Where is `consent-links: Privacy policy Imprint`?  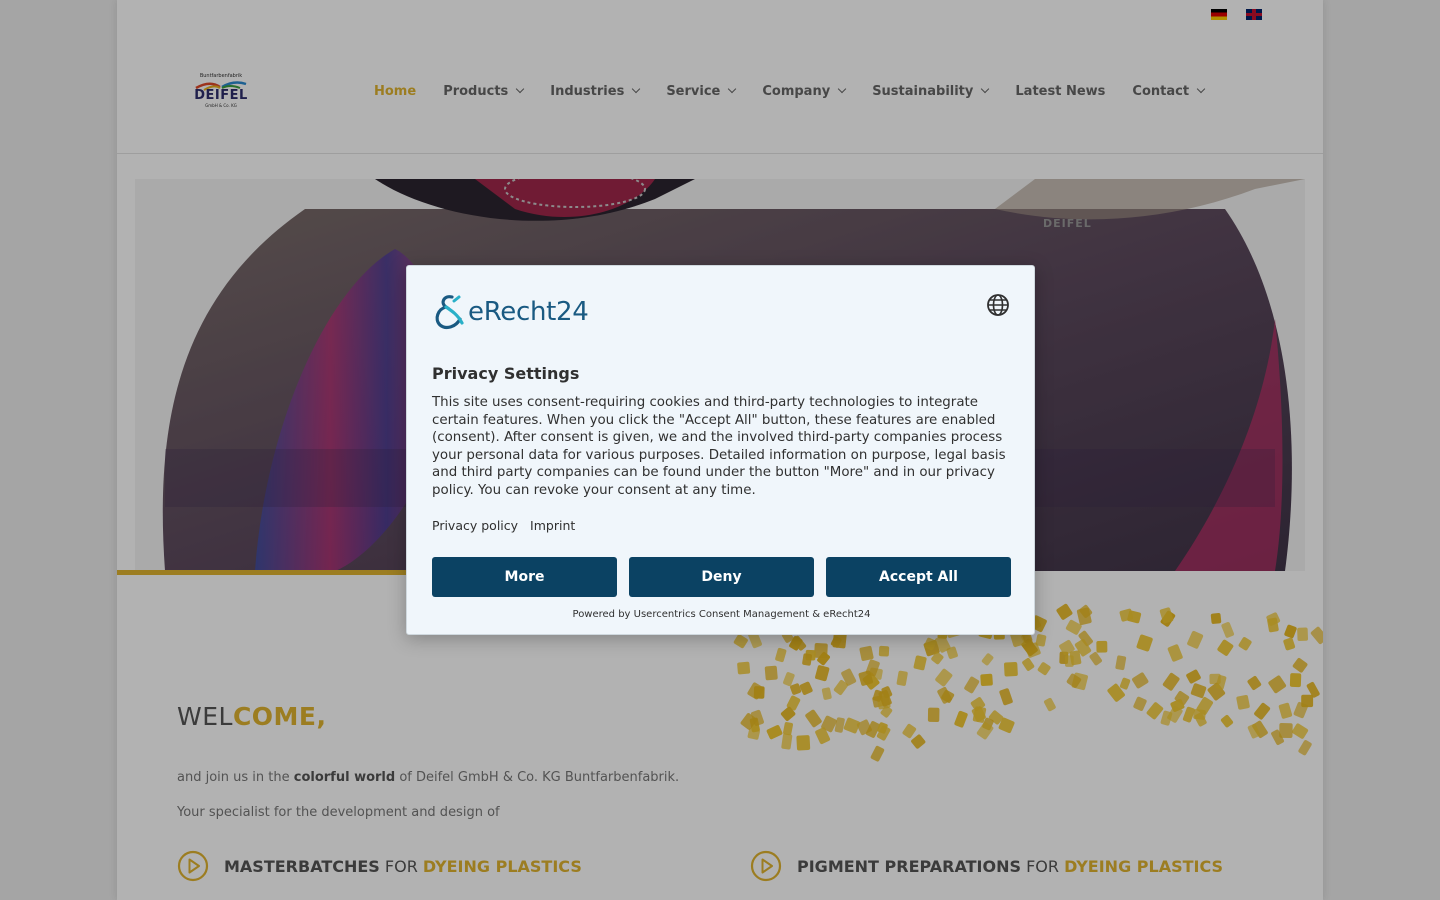 consent-links: Privacy policy Imprint is located at coordinates (503, 525).